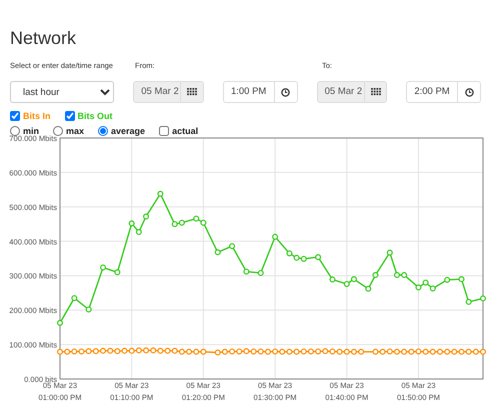  What do you see at coordinates (62, 92) in the screenshot?
I see `range-dropdown: last hour` at bounding box center [62, 92].